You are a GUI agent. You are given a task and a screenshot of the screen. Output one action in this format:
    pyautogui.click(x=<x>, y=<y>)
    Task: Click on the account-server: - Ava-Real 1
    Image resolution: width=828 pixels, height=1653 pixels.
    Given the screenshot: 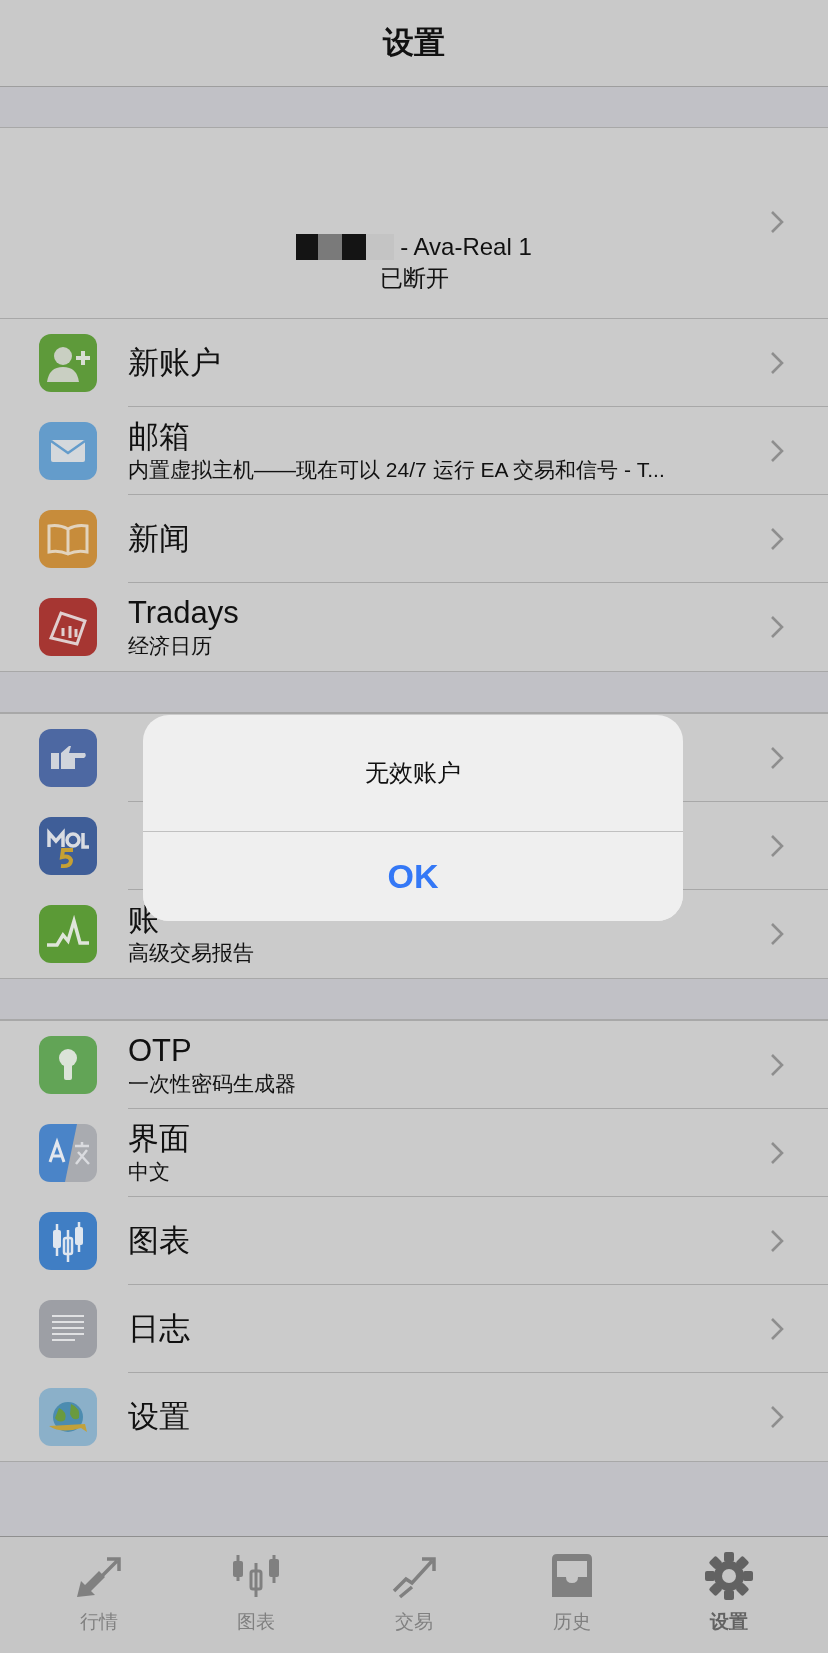 What is the action you would take?
    pyautogui.click(x=466, y=247)
    